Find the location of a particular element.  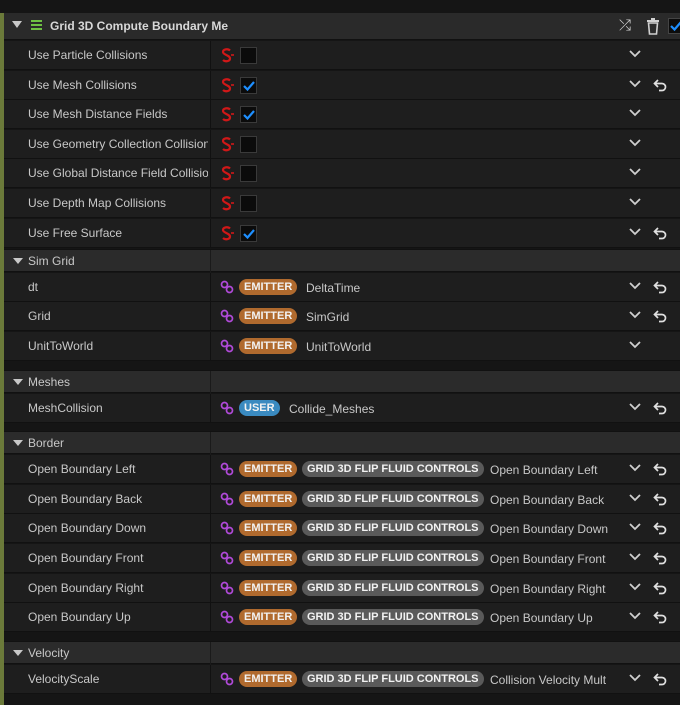

parameter-label: VelocityScale is located at coordinates (64, 678).